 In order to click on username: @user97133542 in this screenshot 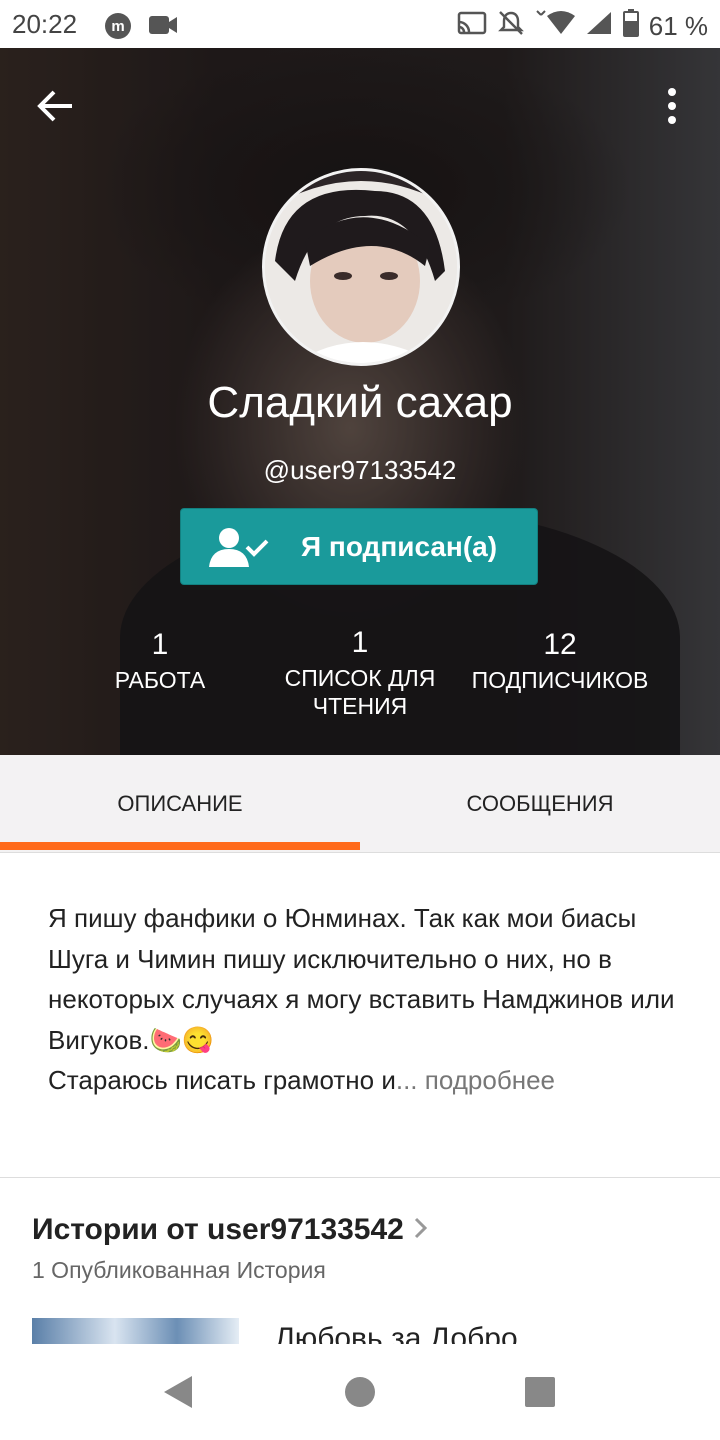, I will do `click(360, 470)`.